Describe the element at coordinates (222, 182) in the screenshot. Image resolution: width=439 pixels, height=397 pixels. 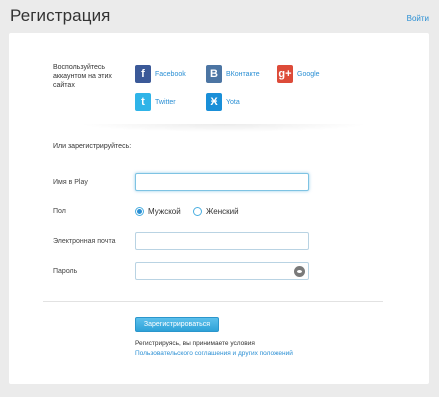
I see `name-input` at that location.